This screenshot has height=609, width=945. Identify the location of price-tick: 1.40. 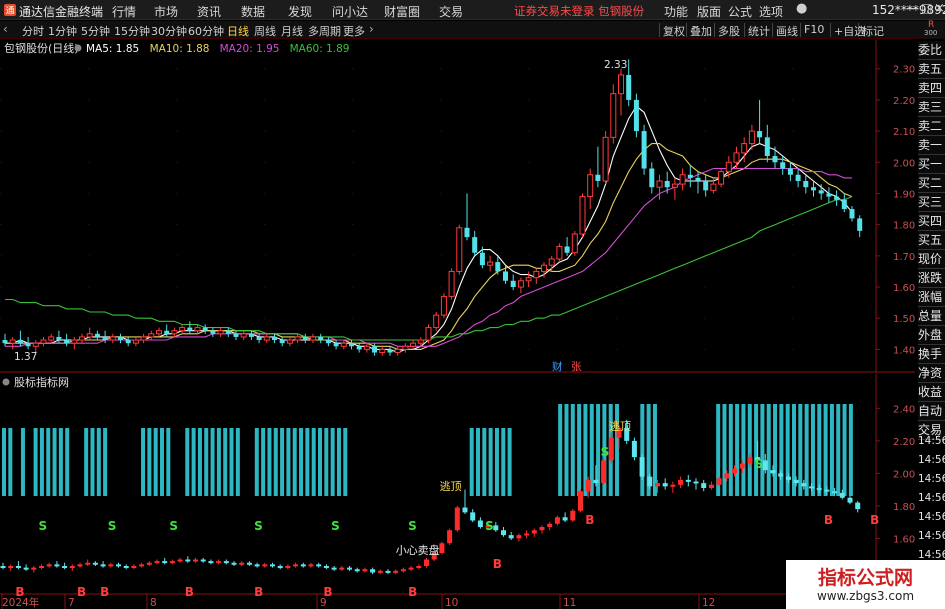
(904, 350).